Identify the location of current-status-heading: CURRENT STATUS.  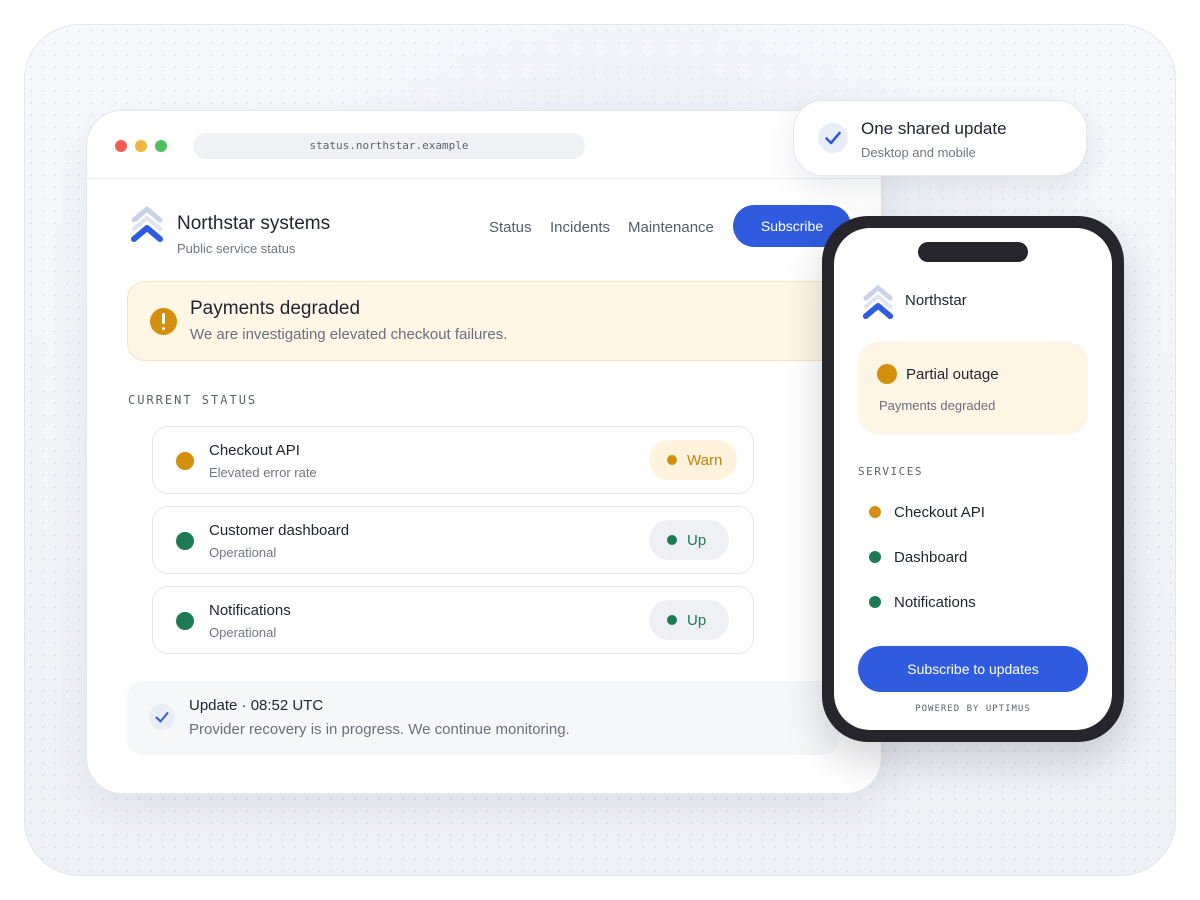
(193, 400).